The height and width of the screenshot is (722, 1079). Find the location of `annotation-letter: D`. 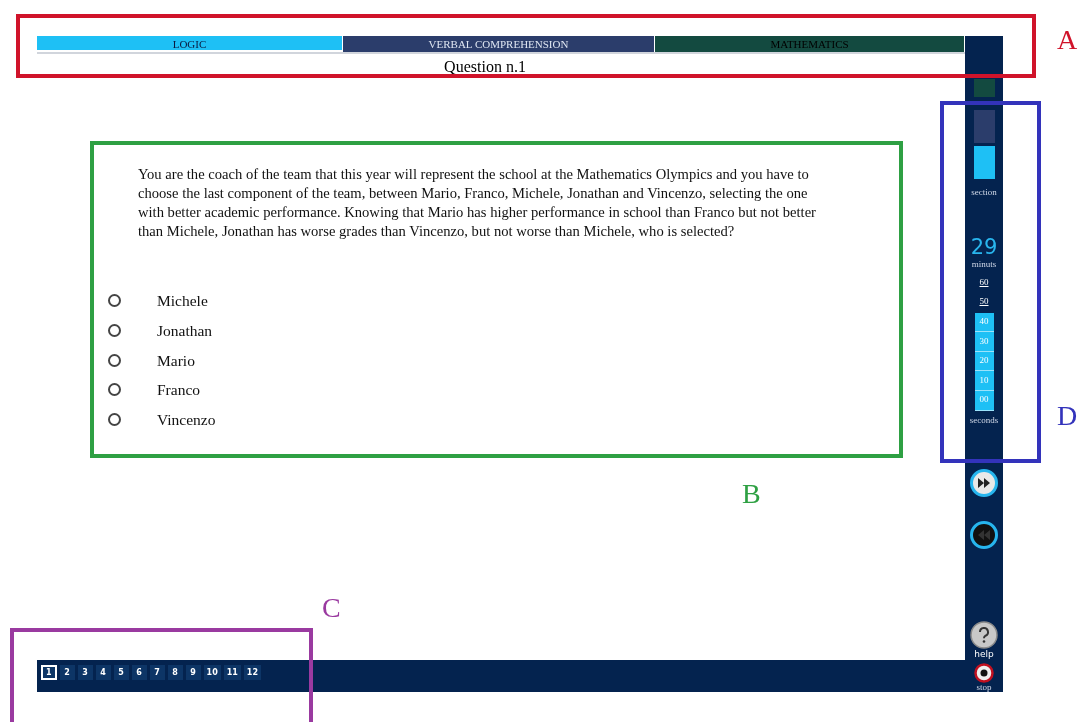

annotation-letter: D is located at coordinates (1067, 416).